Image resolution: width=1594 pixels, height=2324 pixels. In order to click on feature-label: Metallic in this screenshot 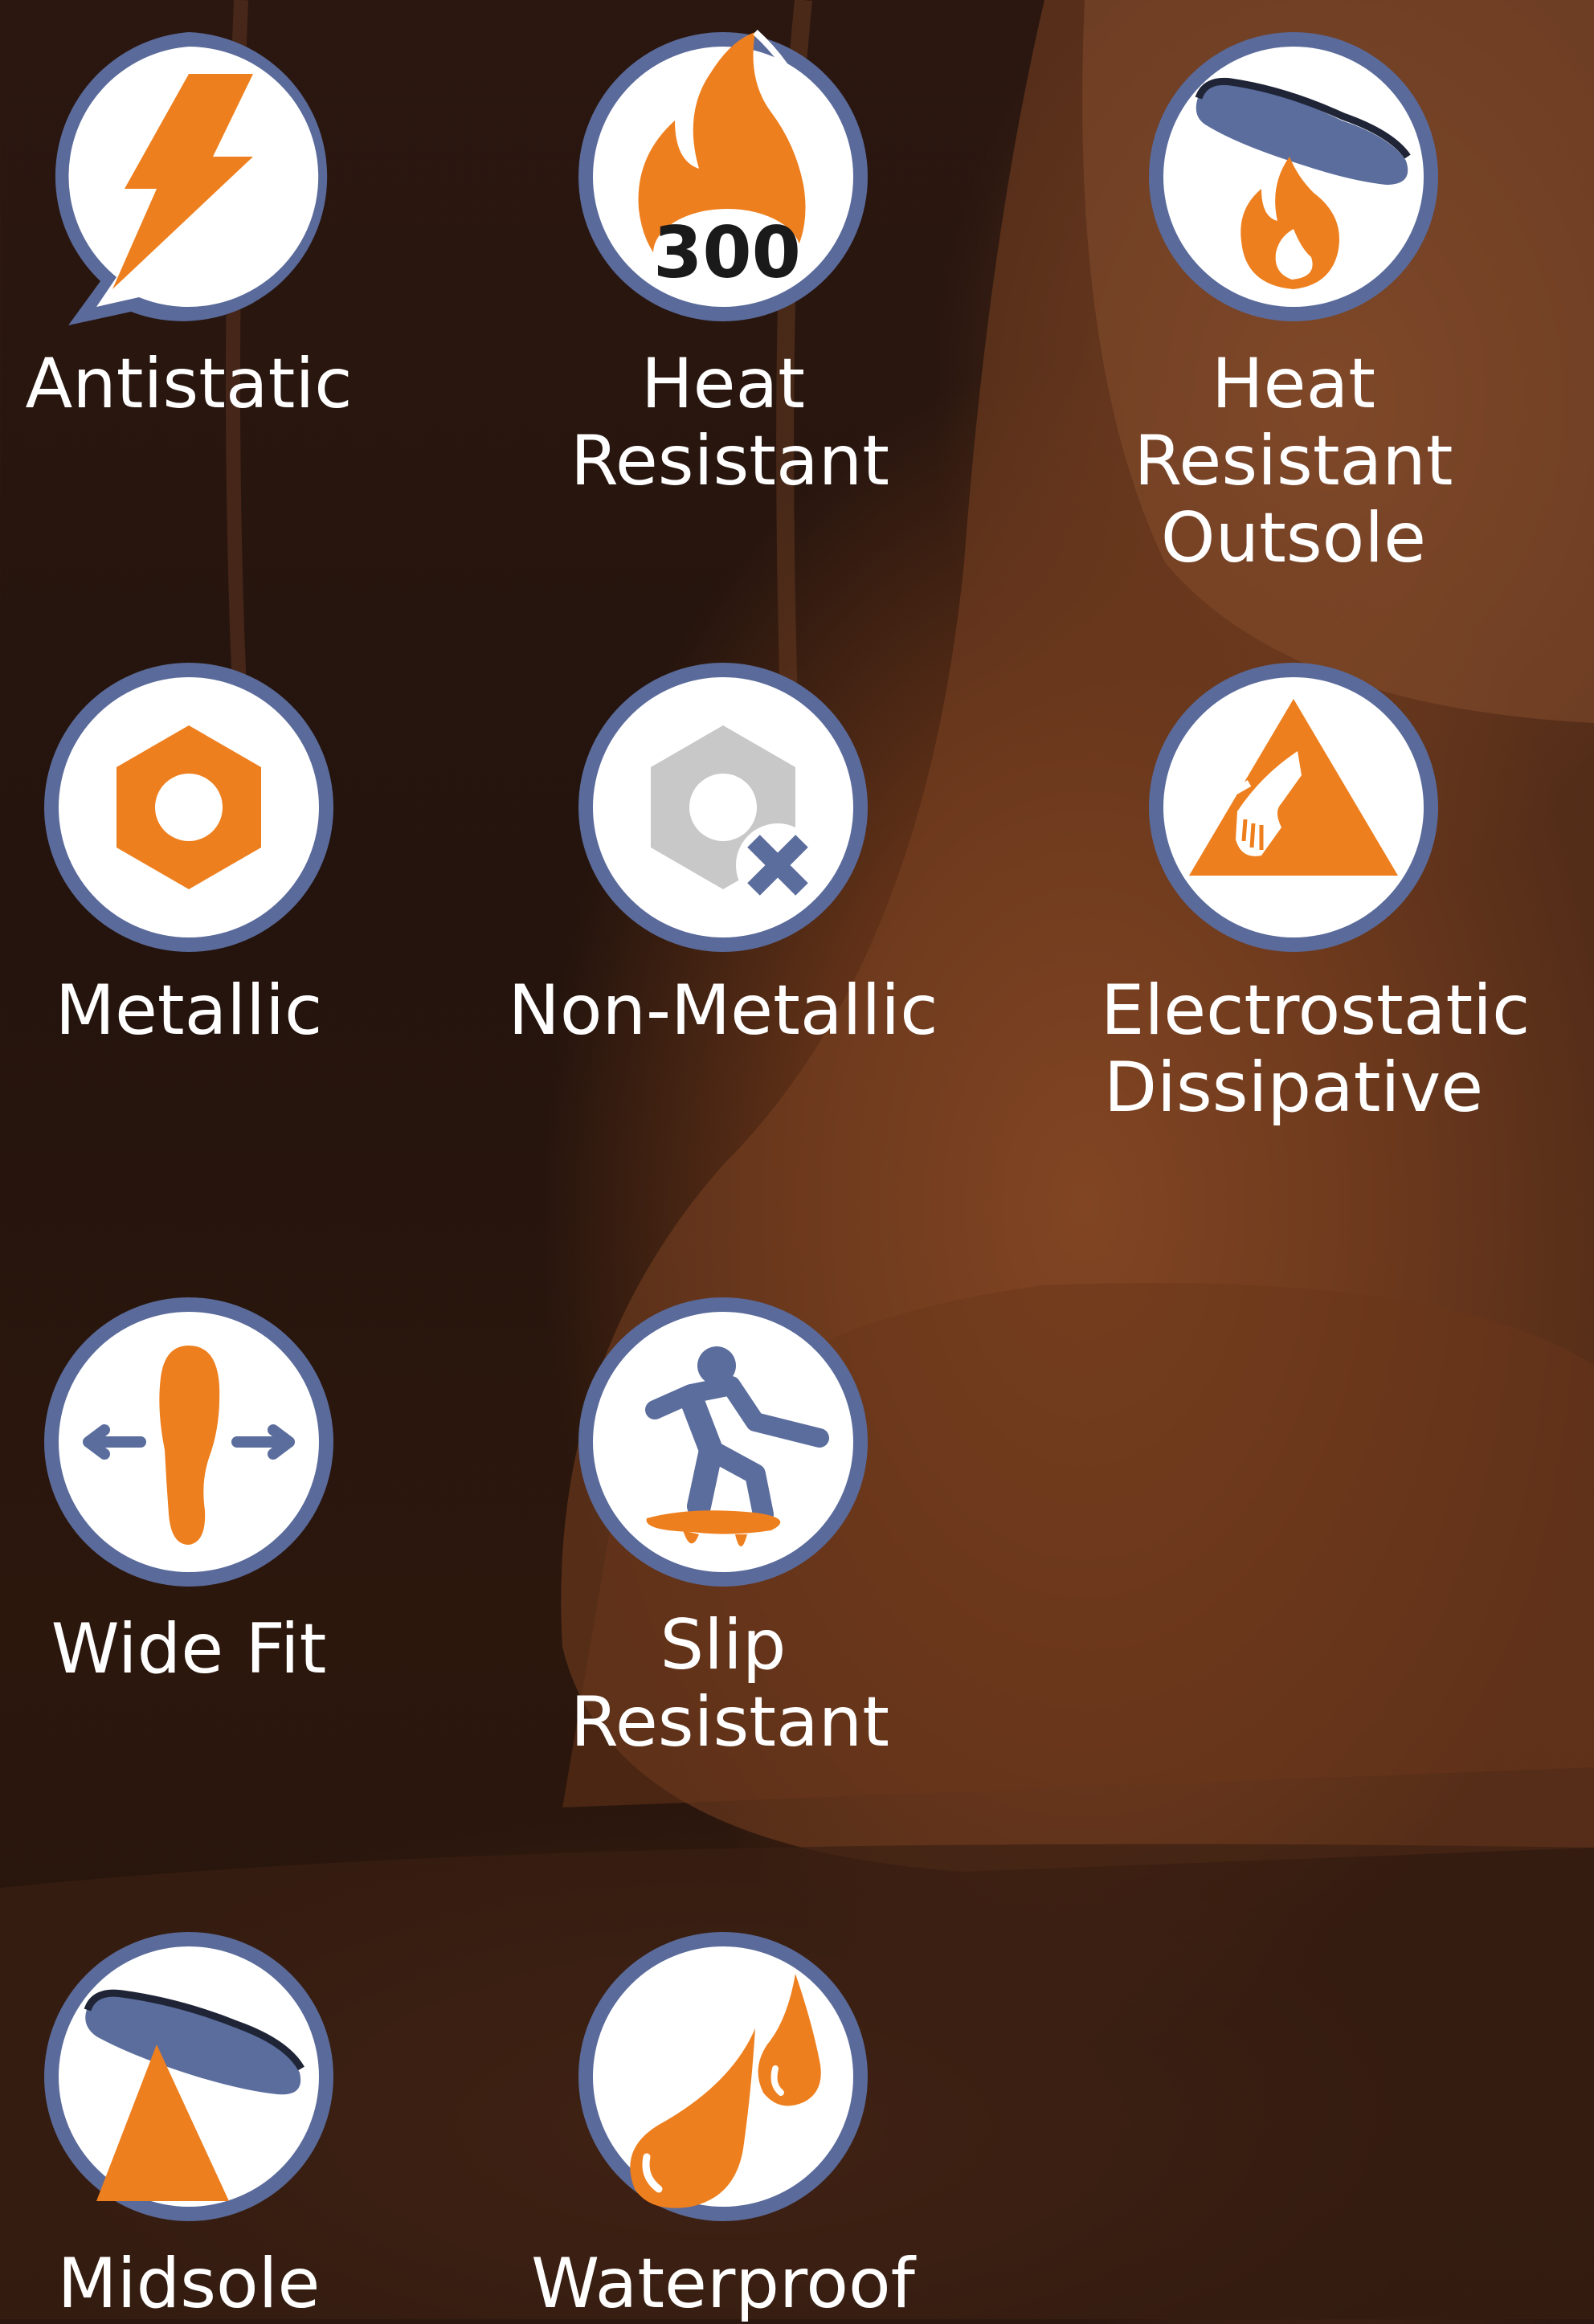, I will do `click(189, 1010)`.